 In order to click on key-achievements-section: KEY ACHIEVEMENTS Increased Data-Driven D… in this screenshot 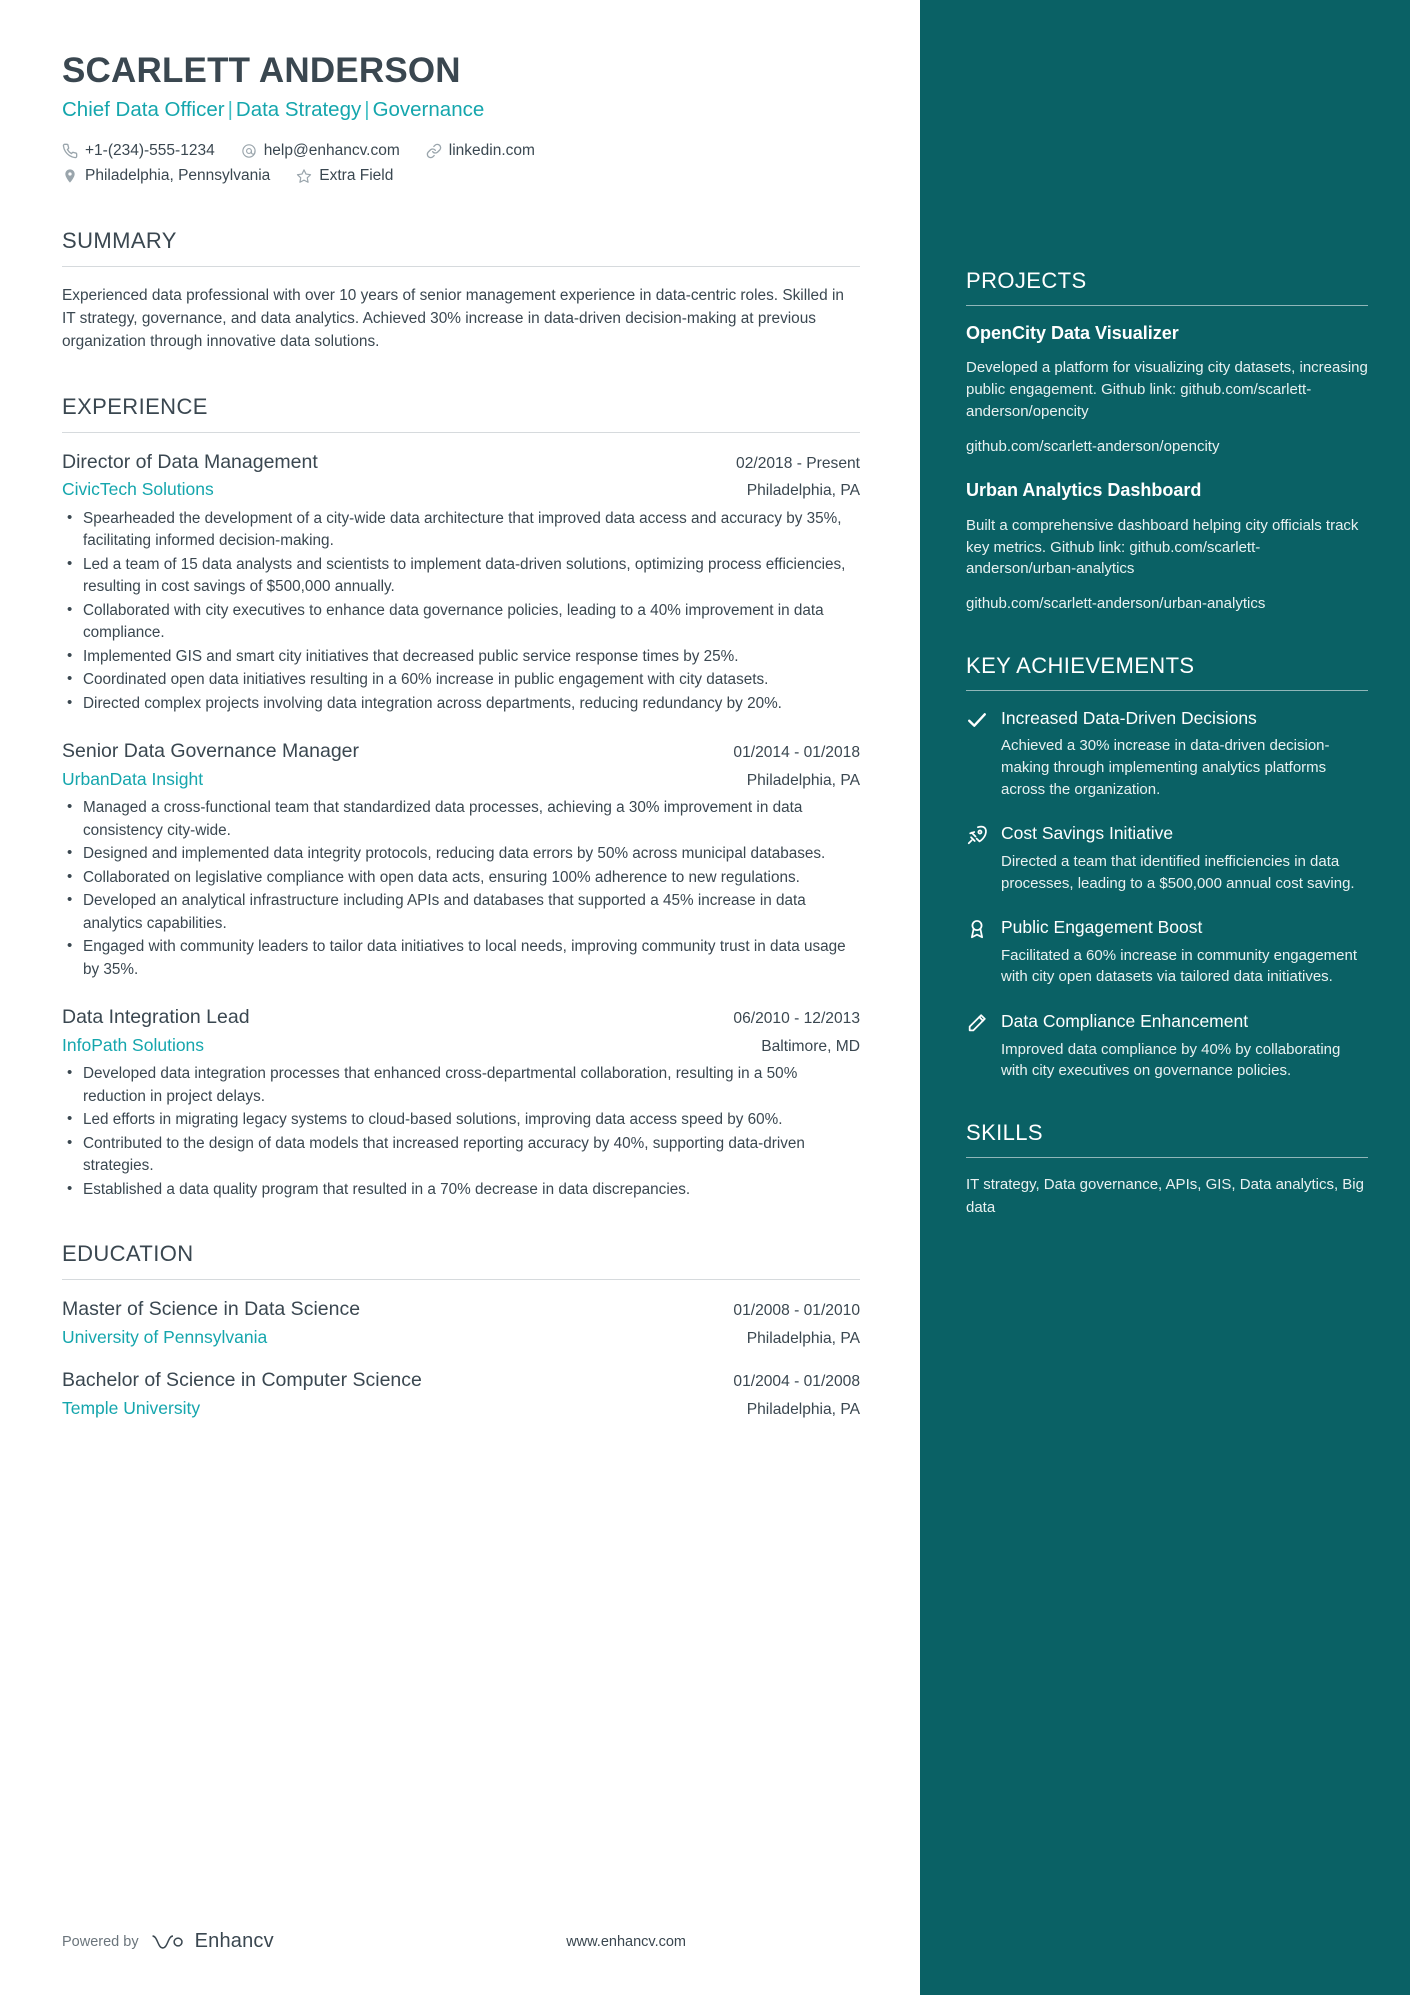, I will do `click(1167, 867)`.